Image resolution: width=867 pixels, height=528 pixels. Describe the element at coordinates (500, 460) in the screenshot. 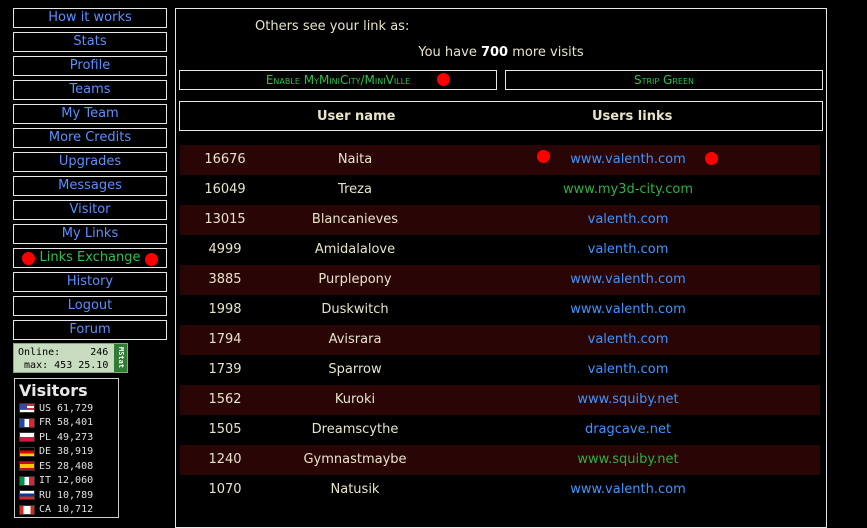

I see `table-row: 1240 Gymnastmaybe www.squiby.net` at that location.